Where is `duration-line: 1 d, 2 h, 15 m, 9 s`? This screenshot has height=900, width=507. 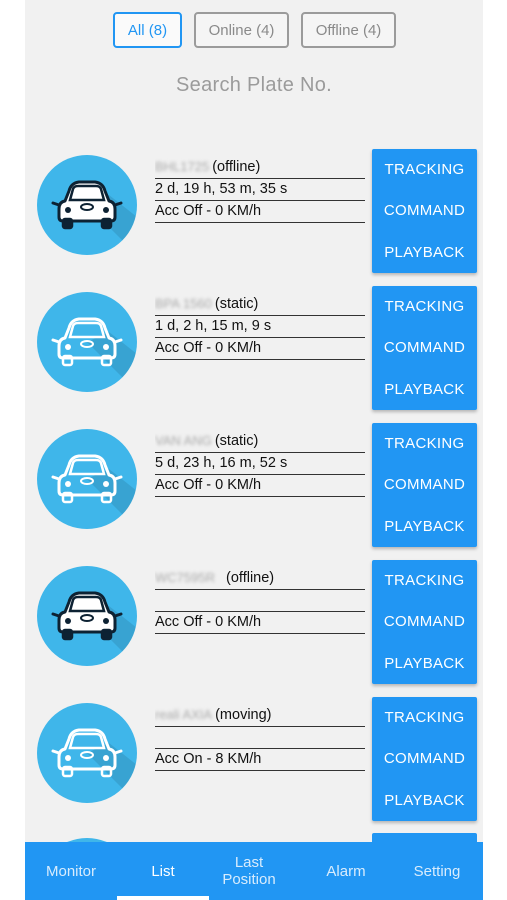
duration-line: 1 d, 2 h, 15 m, 9 s is located at coordinates (260, 327).